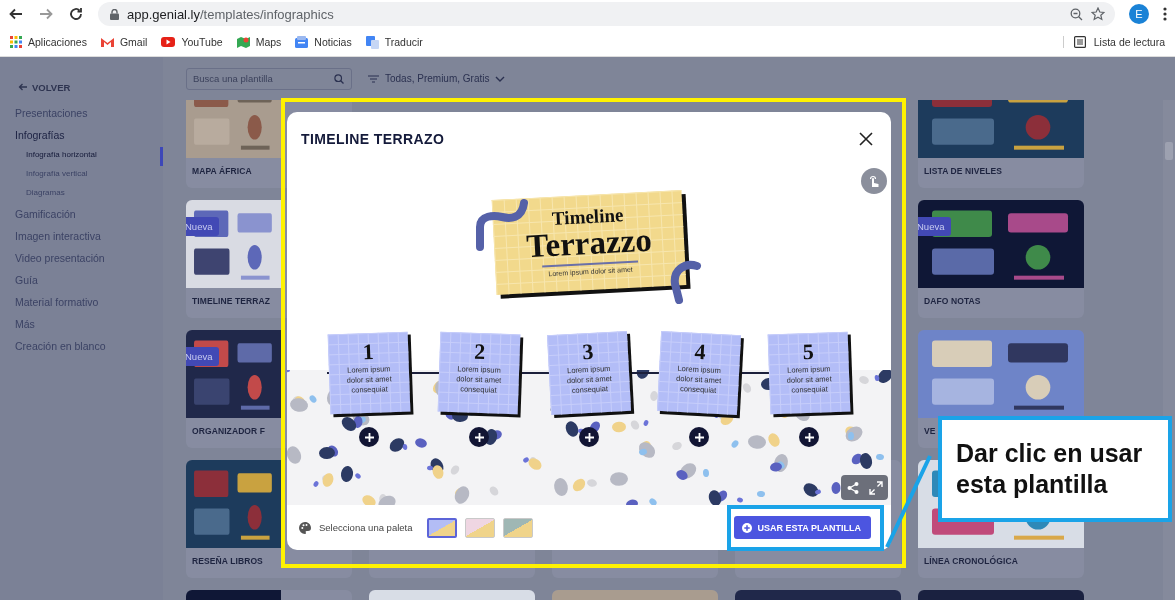 This screenshot has width=1175, height=600. What do you see at coordinates (229, 431) in the screenshot?
I see `card-title: ORGANIZADOR F` at bounding box center [229, 431].